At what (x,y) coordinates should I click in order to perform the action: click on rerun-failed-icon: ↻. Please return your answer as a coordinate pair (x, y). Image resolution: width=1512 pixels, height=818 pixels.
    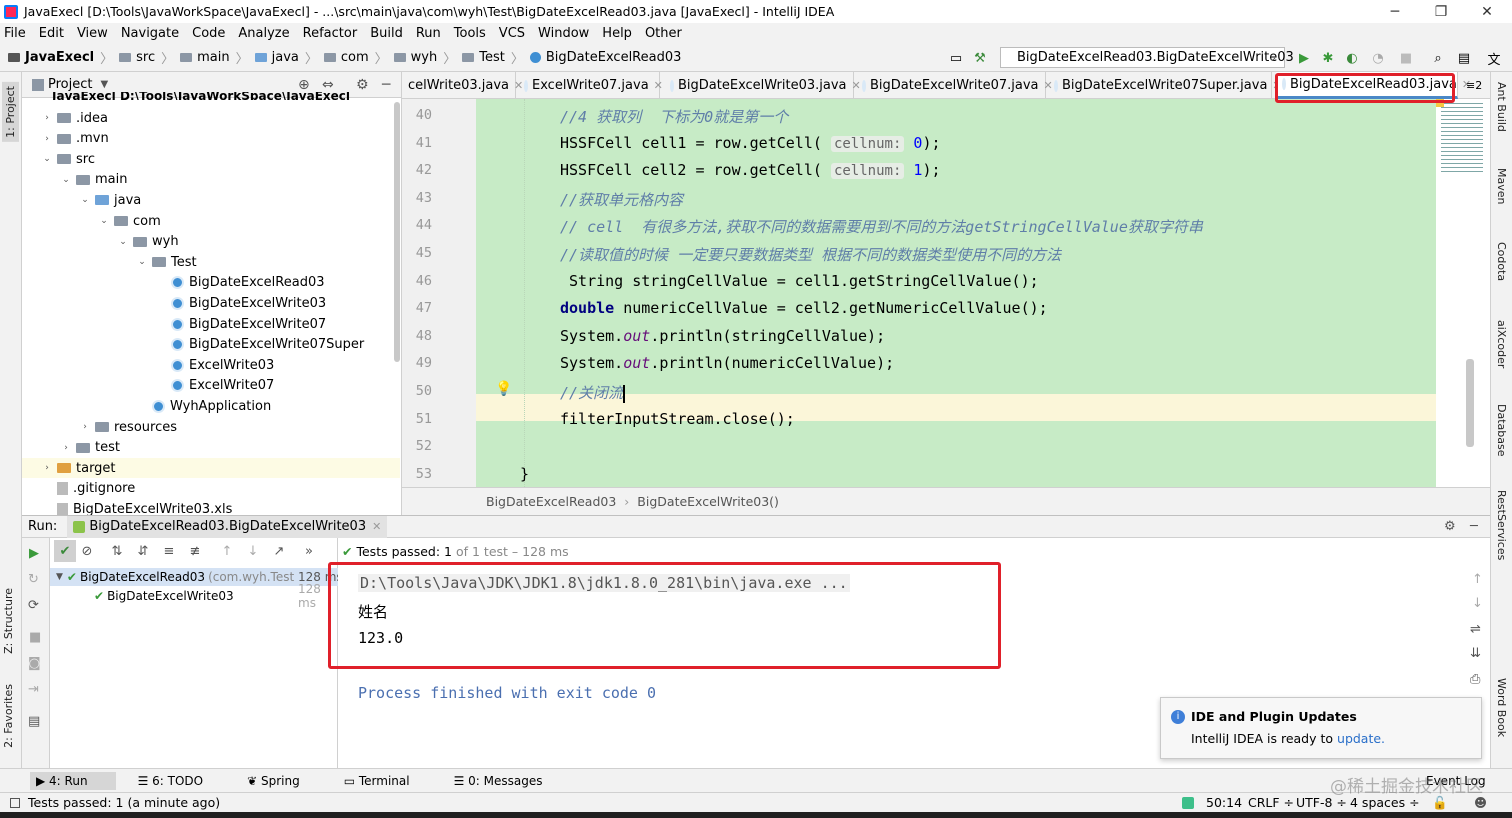
    Looking at the image, I should click on (33, 579).